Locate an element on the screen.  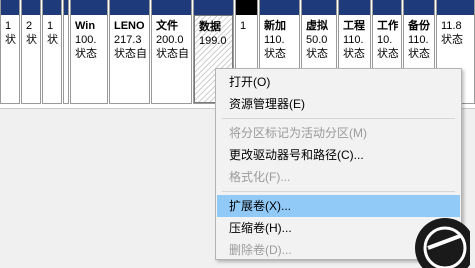
partition-6: 文件 200.0 状态自 is located at coordinates (171, 52).